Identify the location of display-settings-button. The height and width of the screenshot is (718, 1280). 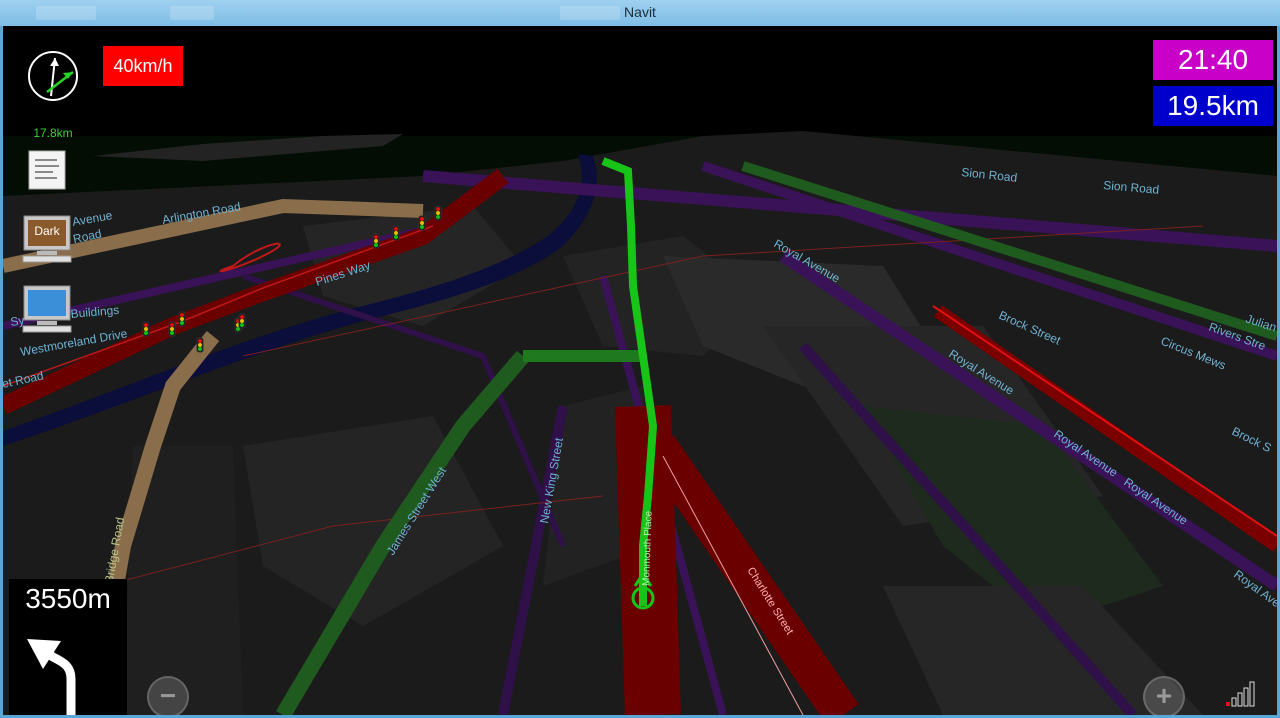
(47, 309).